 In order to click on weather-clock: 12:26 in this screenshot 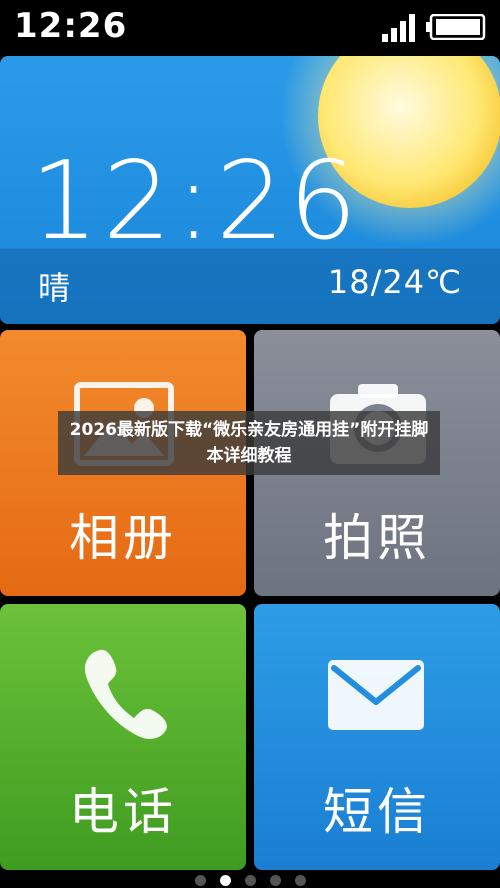, I will do `click(196, 201)`.